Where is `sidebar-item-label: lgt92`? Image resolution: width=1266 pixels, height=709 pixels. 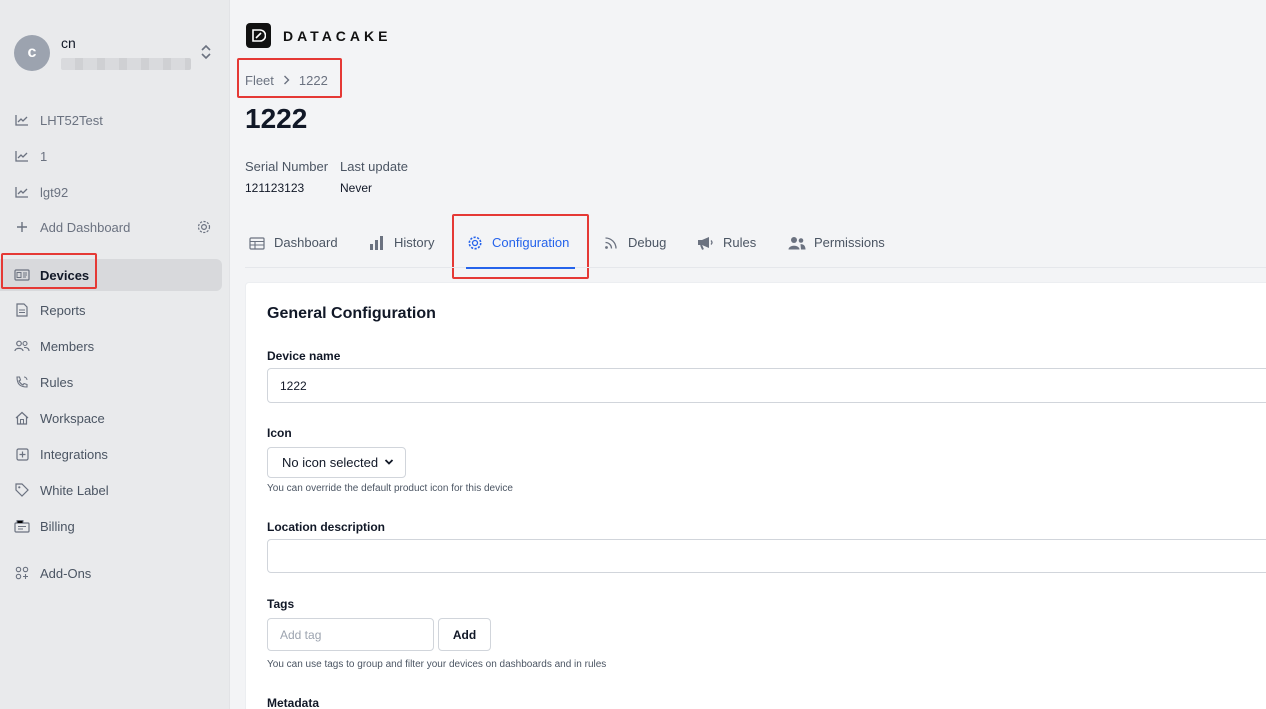
sidebar-item-label: lgt92 is located at coordinates (54, 192).